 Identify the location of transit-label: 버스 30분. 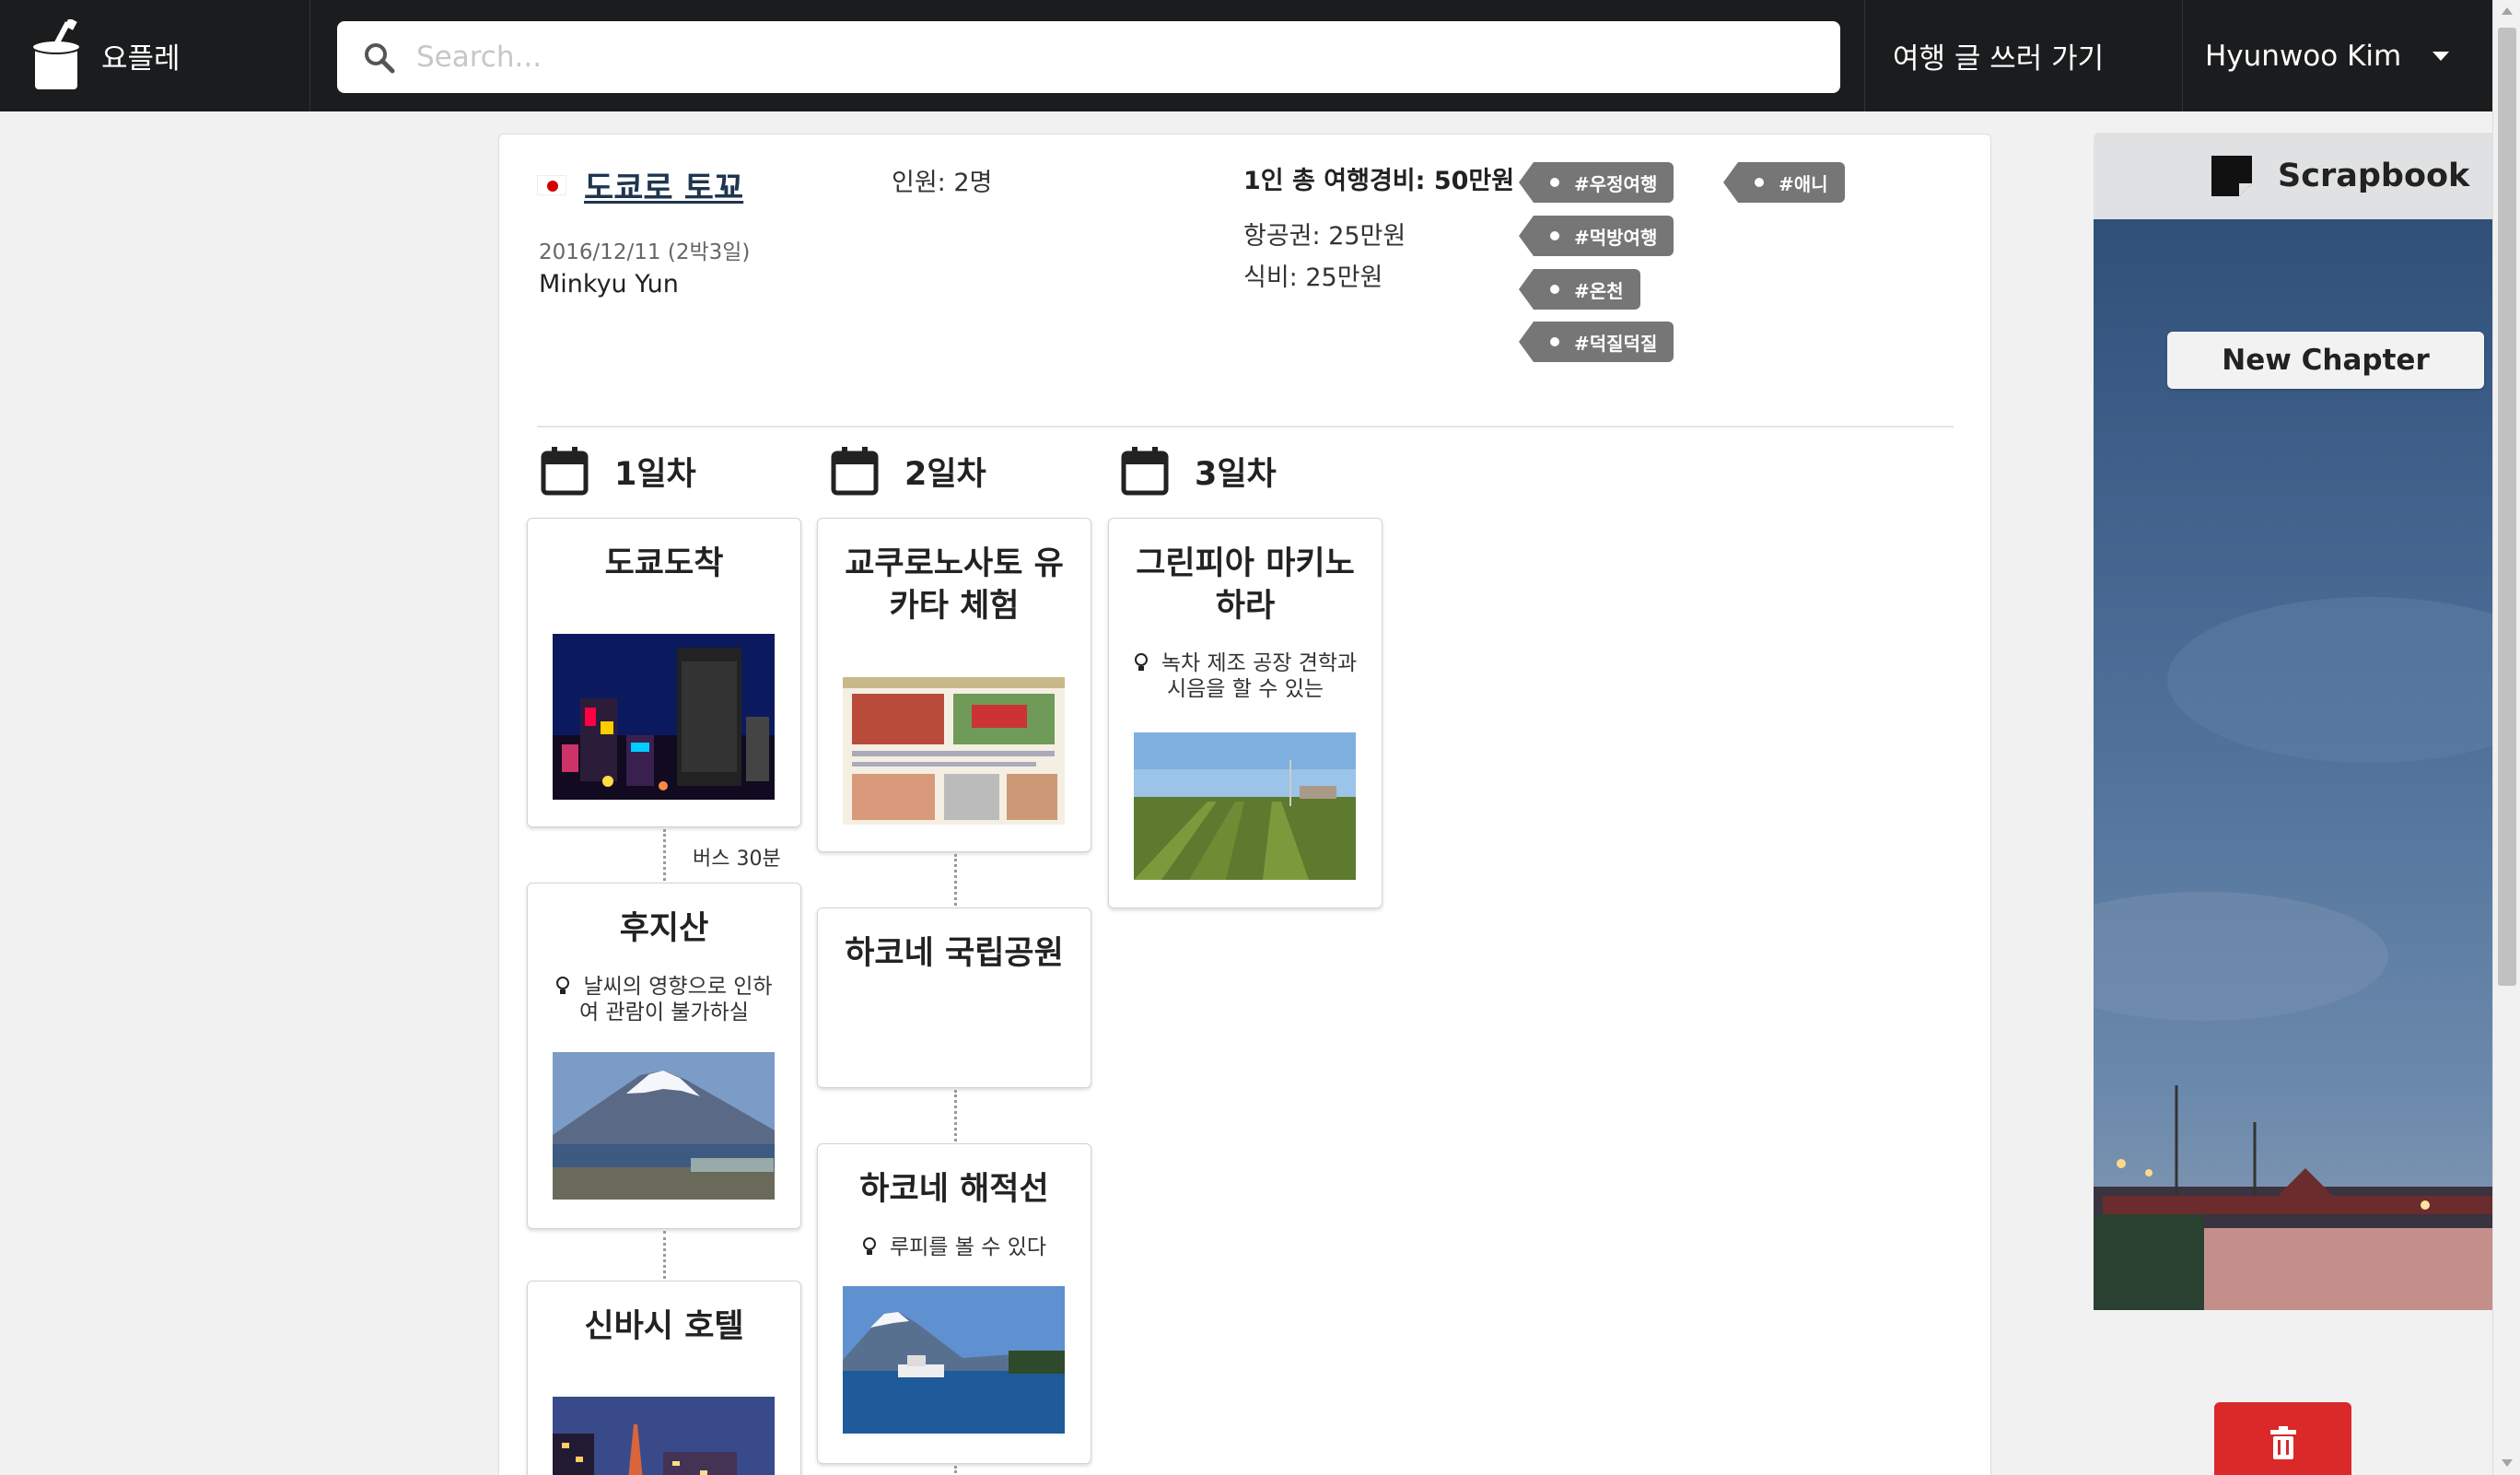
(737, 859).